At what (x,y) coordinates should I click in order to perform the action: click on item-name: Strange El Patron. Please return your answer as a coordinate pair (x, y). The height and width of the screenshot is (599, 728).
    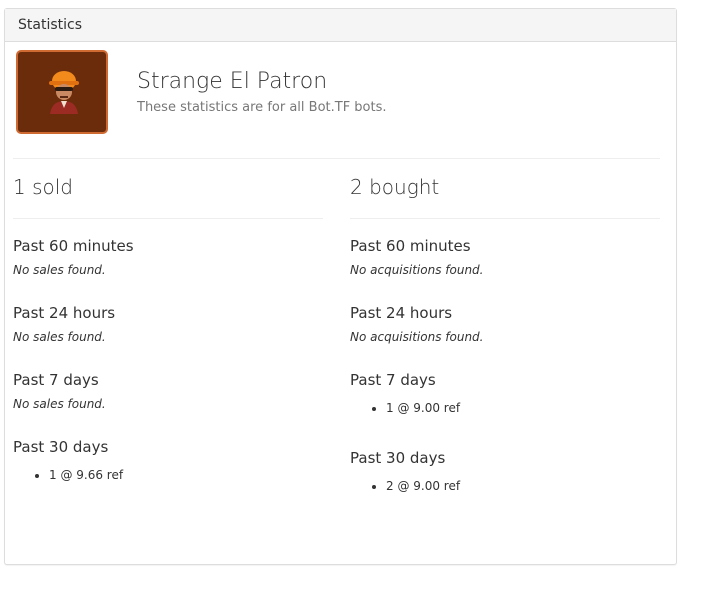
    Looking at the image, I should click on (232, 81).